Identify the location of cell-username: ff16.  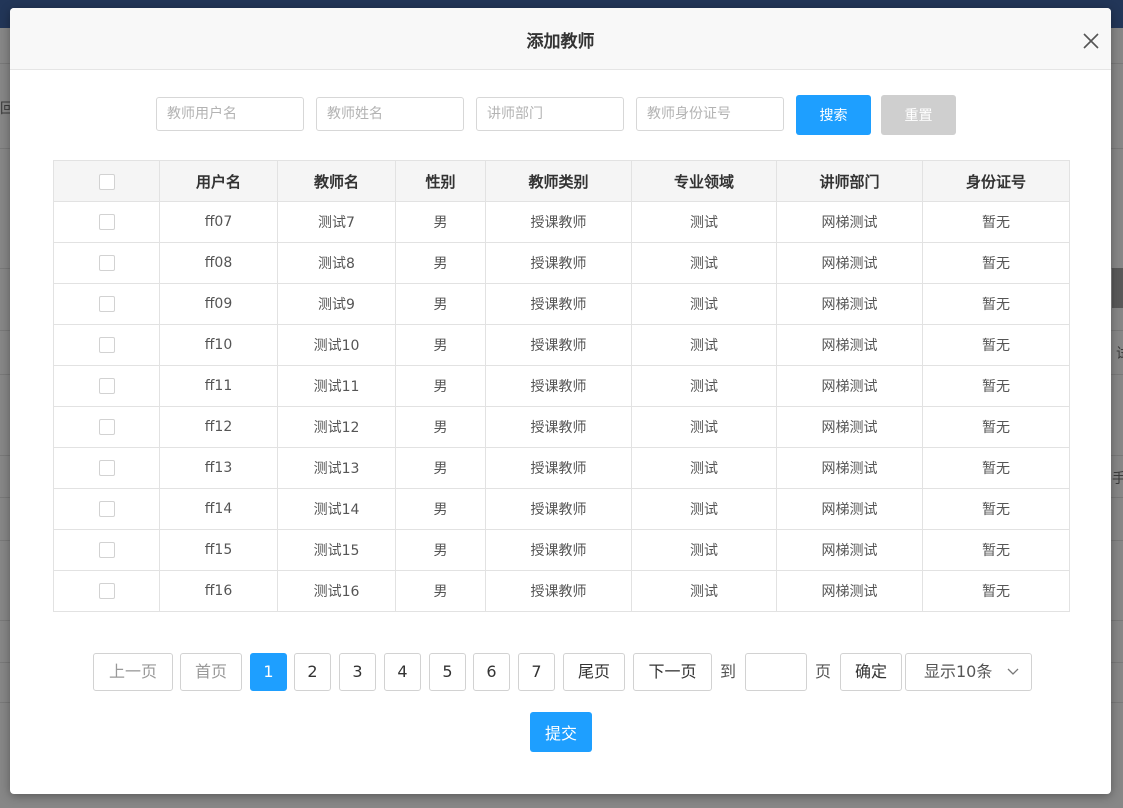
(218, 591).